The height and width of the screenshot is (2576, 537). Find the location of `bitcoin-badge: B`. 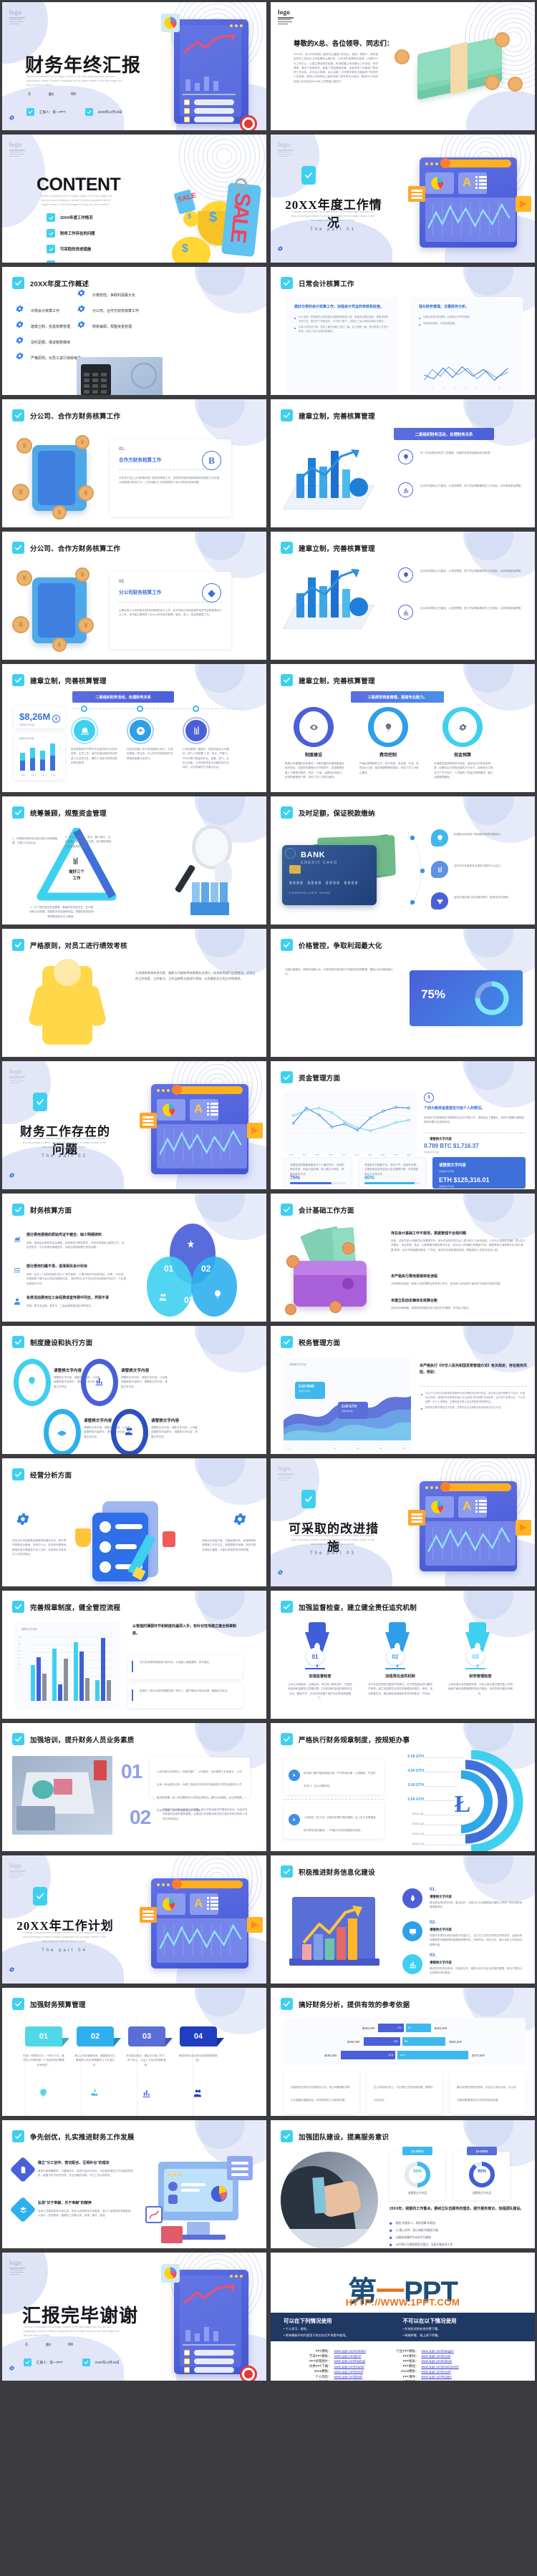

bitcoin-badge: B is located at coordinates (211, 460).